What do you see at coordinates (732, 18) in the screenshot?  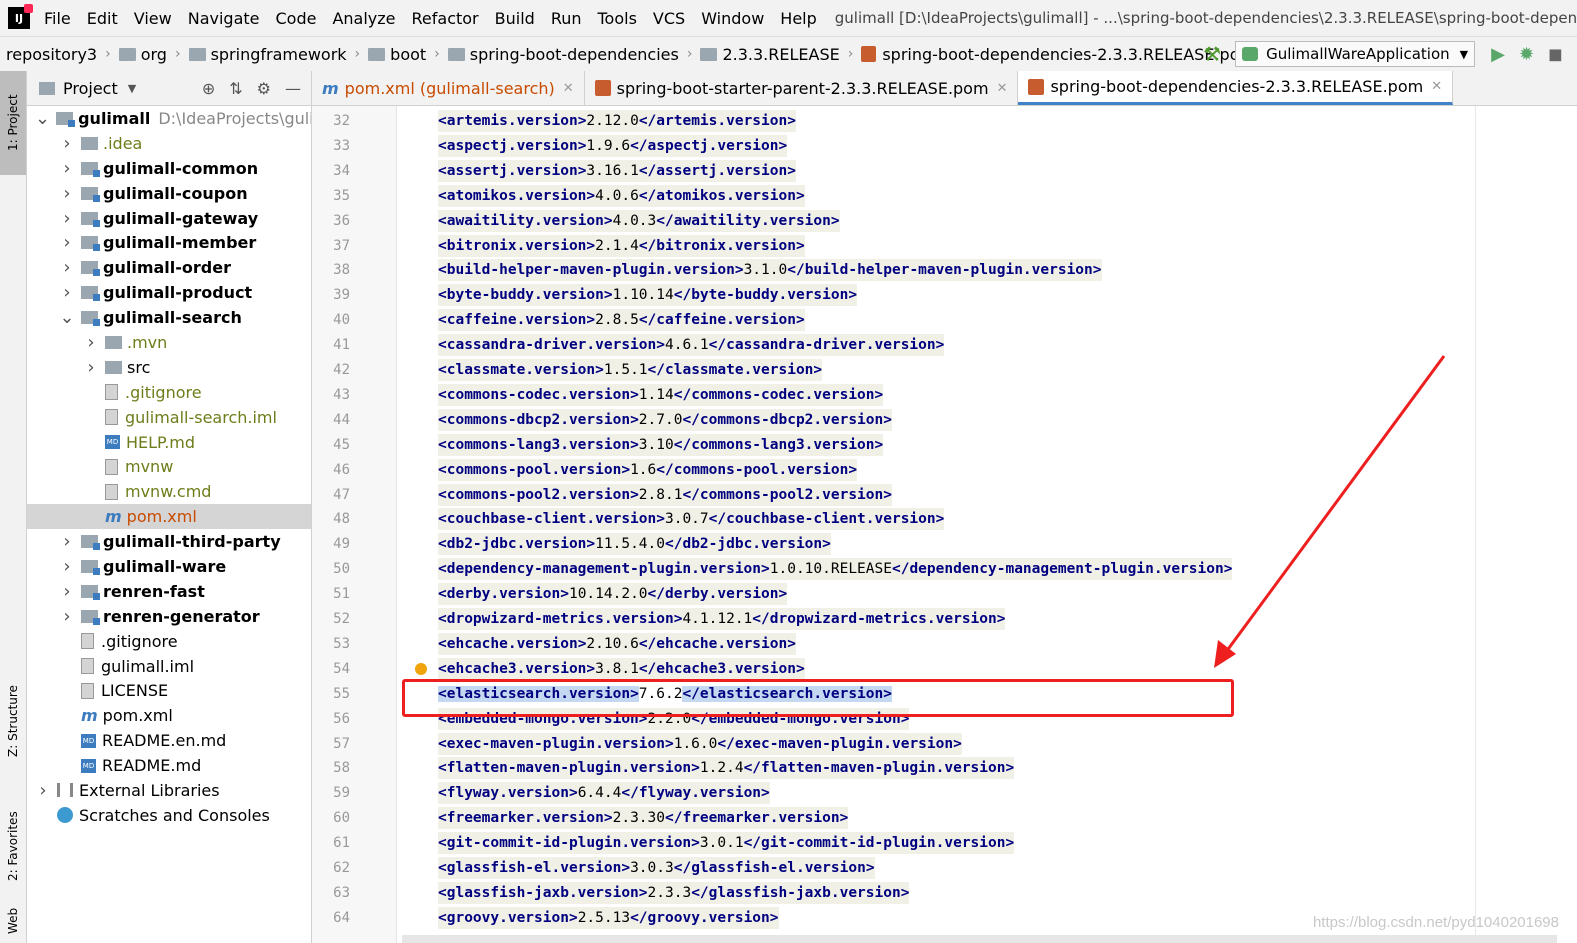 I see `menu-window: Window` at bounding box center [732, 18].